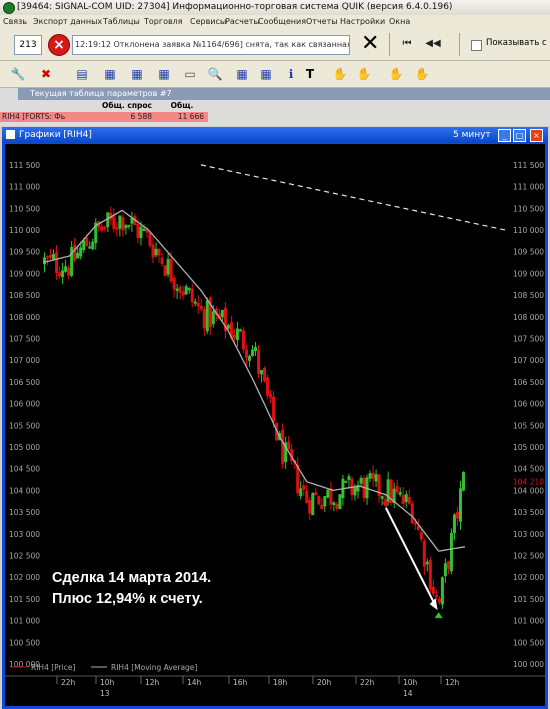 The width and height of the screenshot is (550, 709). Describe the element at coordinates (55, 135) in the screenshot. I see `chart-window-title: Графики [RIH4]` at that location.